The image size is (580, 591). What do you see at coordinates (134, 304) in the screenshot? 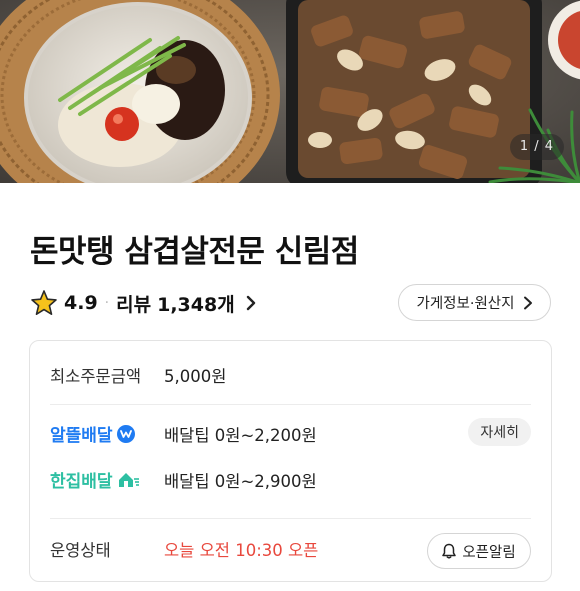
I see `review-label: 리뷰` at bounding box center [134, 304].